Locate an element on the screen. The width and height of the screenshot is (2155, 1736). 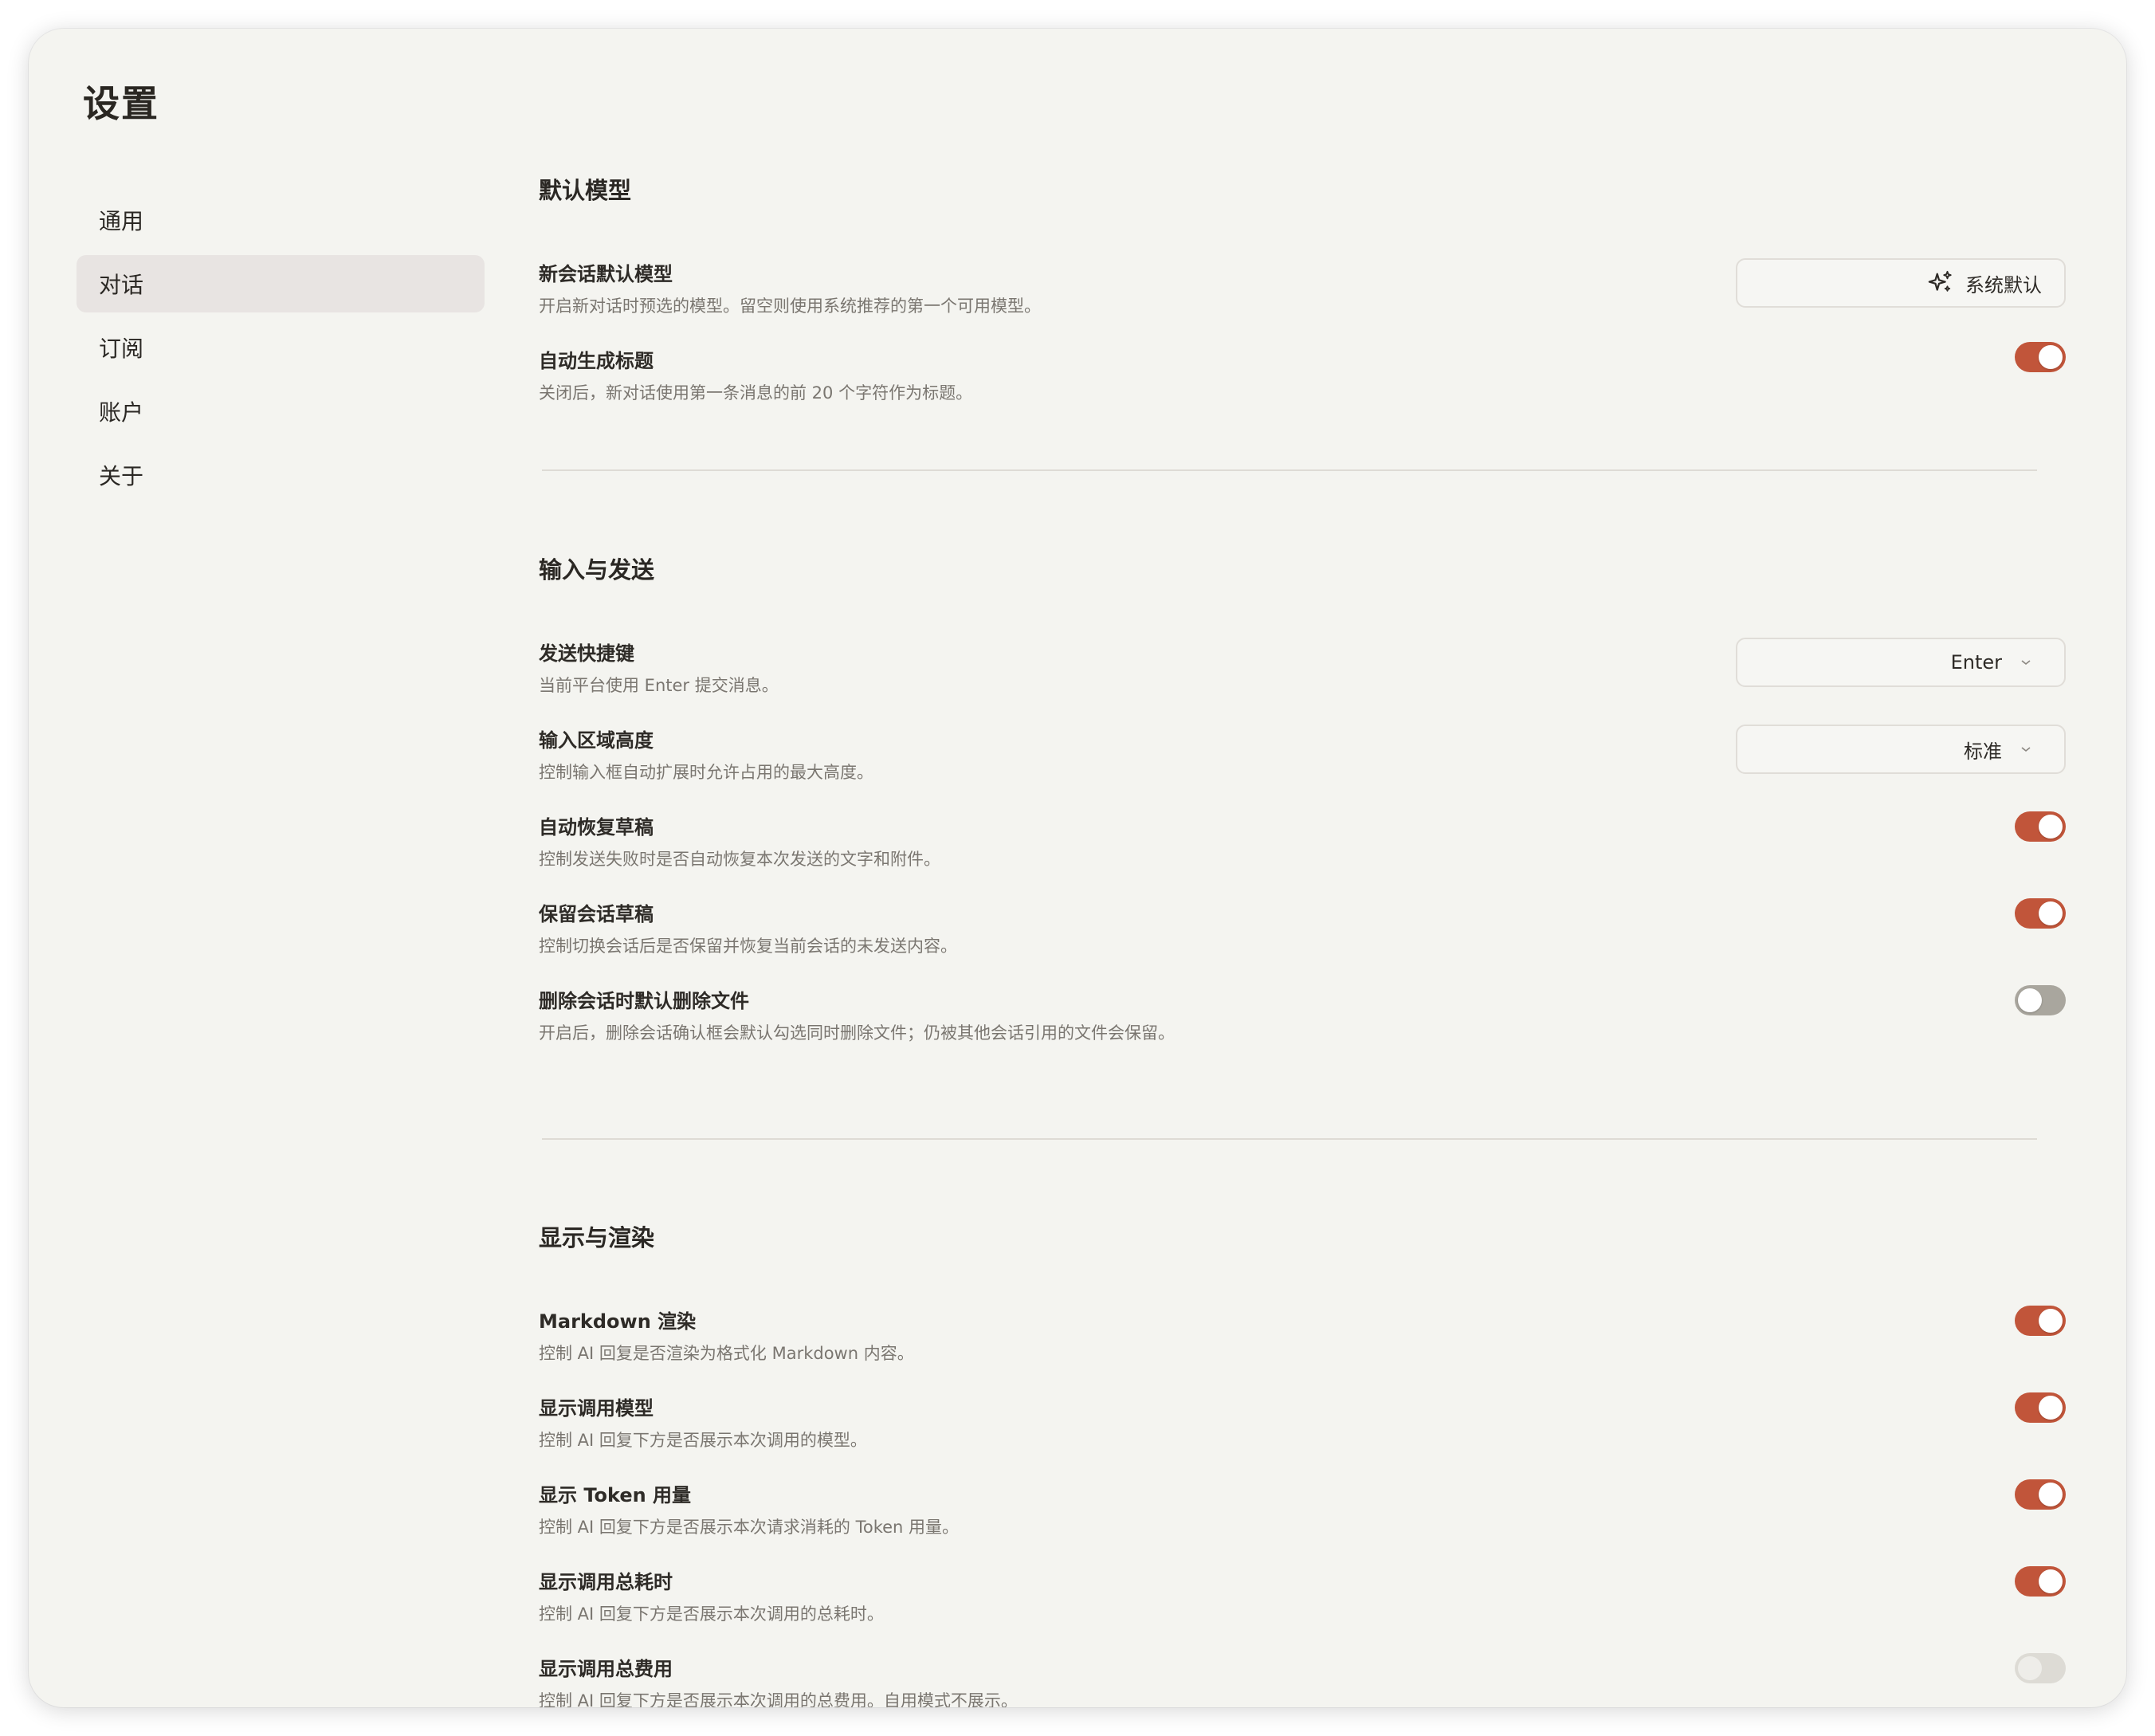
setting-title: 显示调用总耗时 is located at coordinates (606, 1582).